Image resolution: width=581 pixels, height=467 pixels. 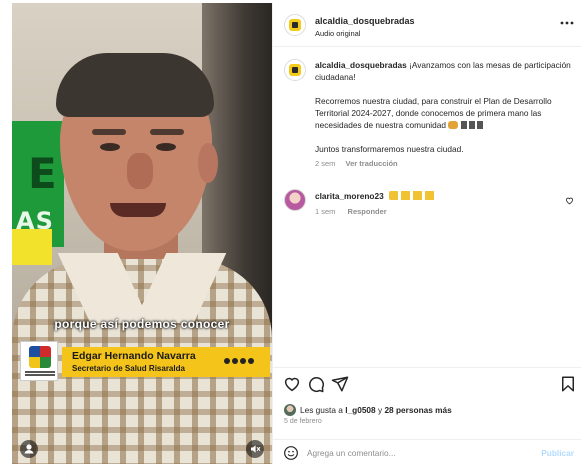 I want to click on comment-icon, so click(x=316, y=385).